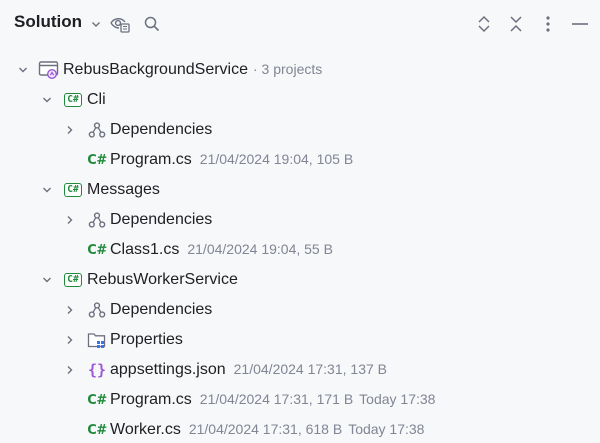 Image resolution: width=600 pixels, height=443 pixels. What do you see at coordinates (97, 340) in the screenshot?
I see `properties-folder-icon` at bounding box center [97, 340].